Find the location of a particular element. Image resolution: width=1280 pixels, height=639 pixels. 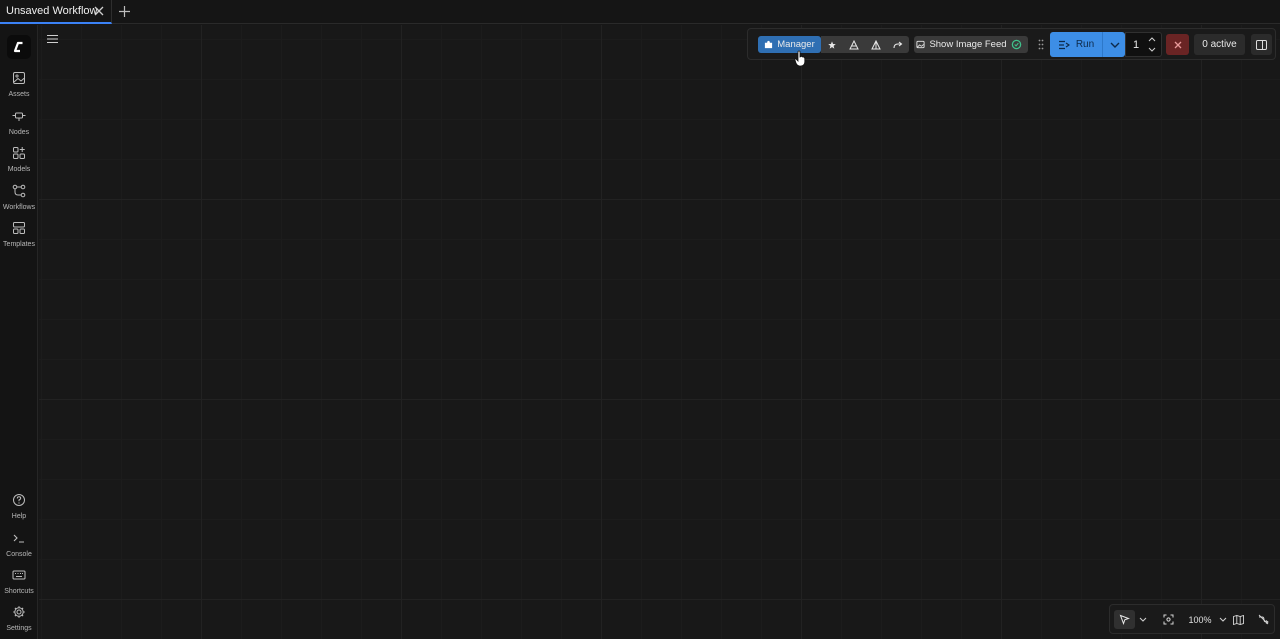

link-visibility-button is located at coordinates (1263, 619).